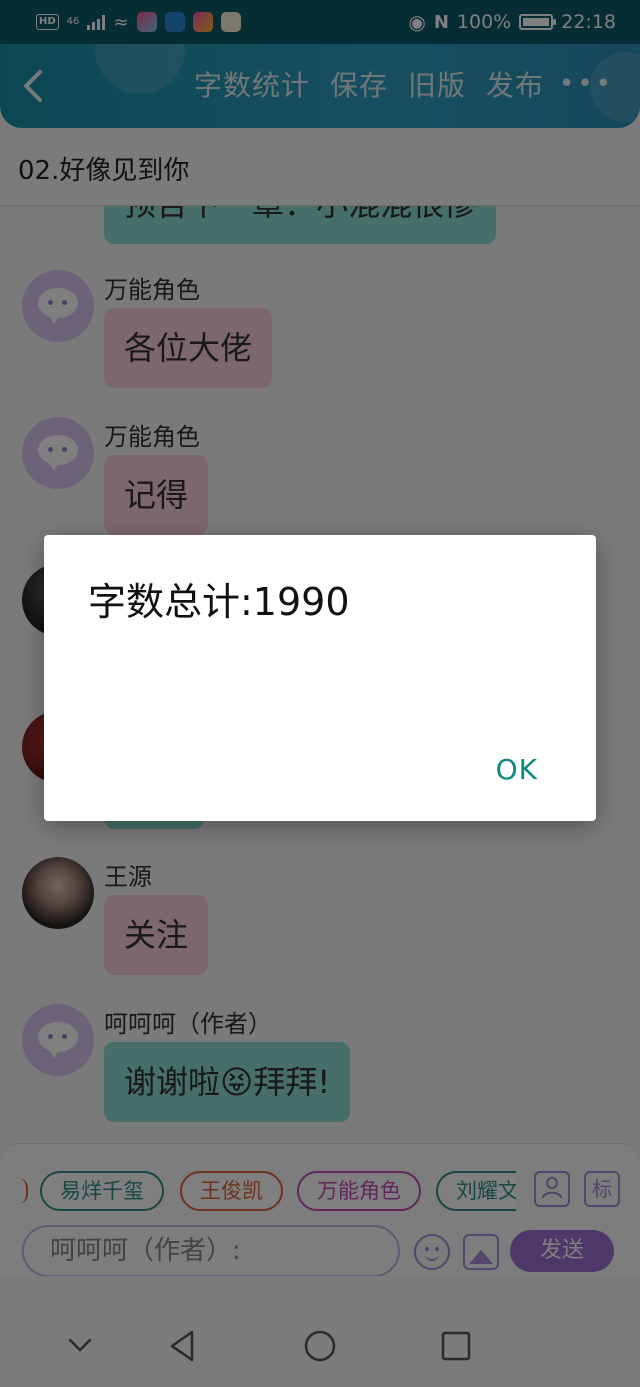 The image size is (640, 1387). Describe the element at coordinates (219, 602) in the screenshot. I see `dialog-message: 字数总计:1990` at that location.